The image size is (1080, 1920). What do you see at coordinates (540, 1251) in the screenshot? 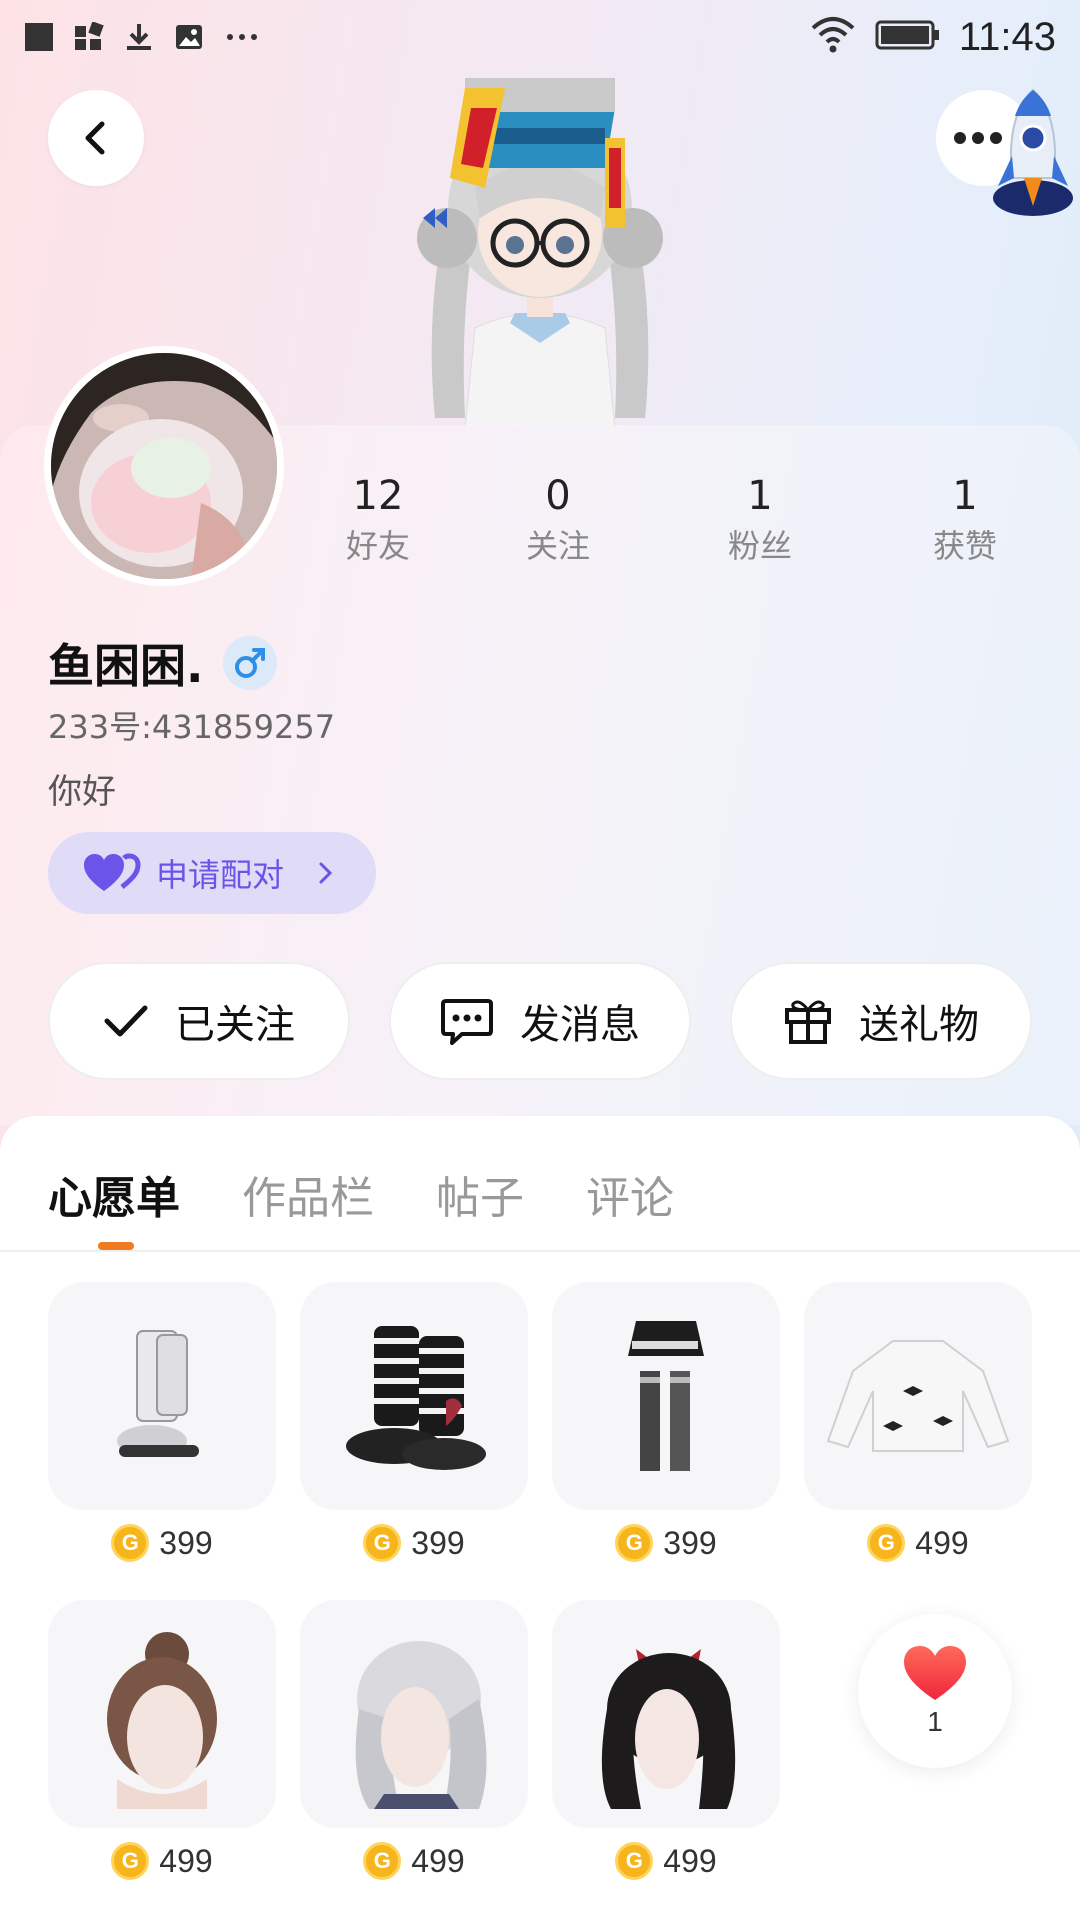
I see `tabs-divider` at bounding box center [540, 1251].